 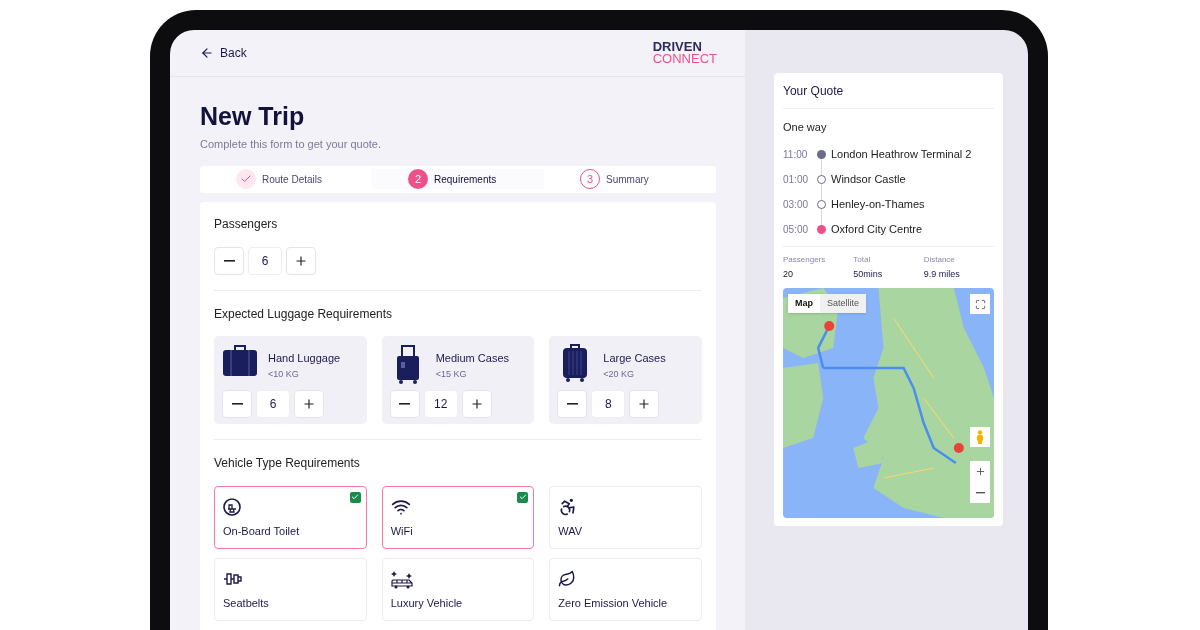 I want to click on suitcase-icon, so click(x=240, y=360).